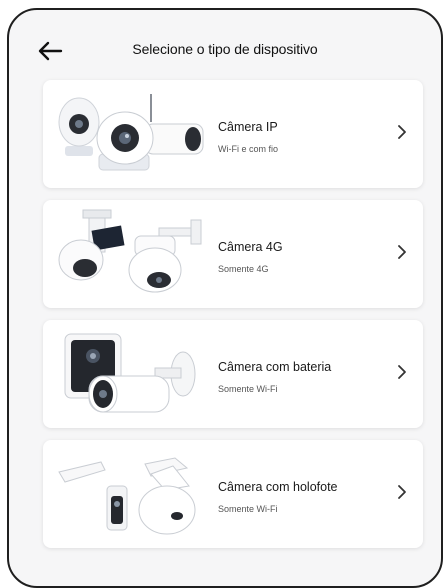 The width and height of the screenshot is (448, 588). I want to click on card-title: Câmera com holofote, so click(278, 487).